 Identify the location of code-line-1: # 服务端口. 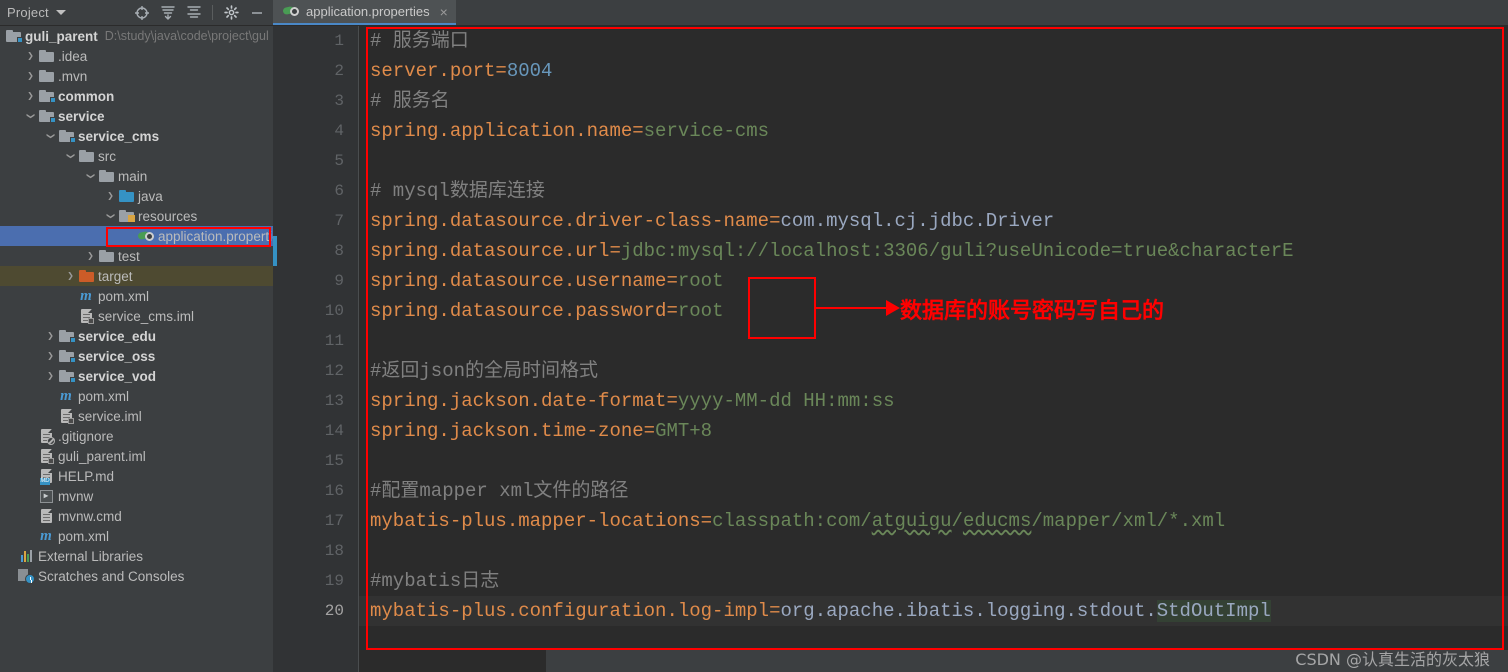
(933, 41).